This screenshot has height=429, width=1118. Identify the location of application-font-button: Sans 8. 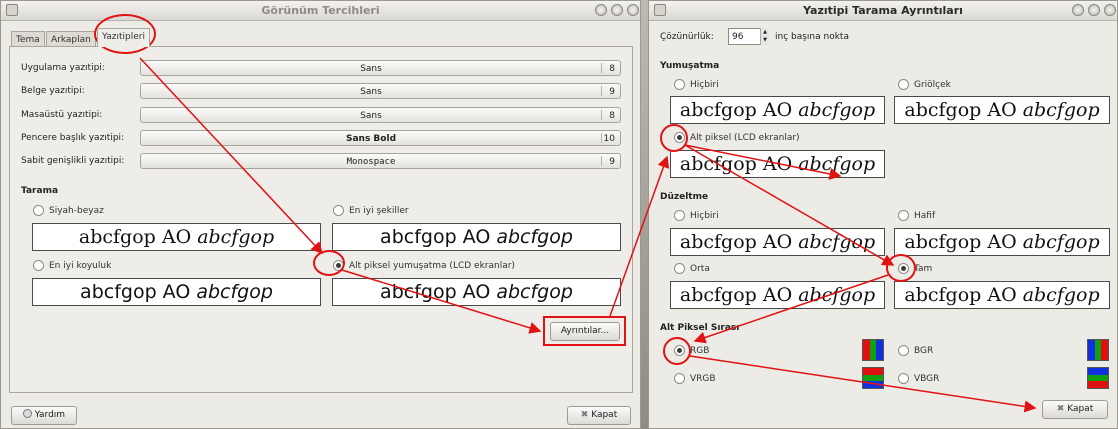
(380, 68).